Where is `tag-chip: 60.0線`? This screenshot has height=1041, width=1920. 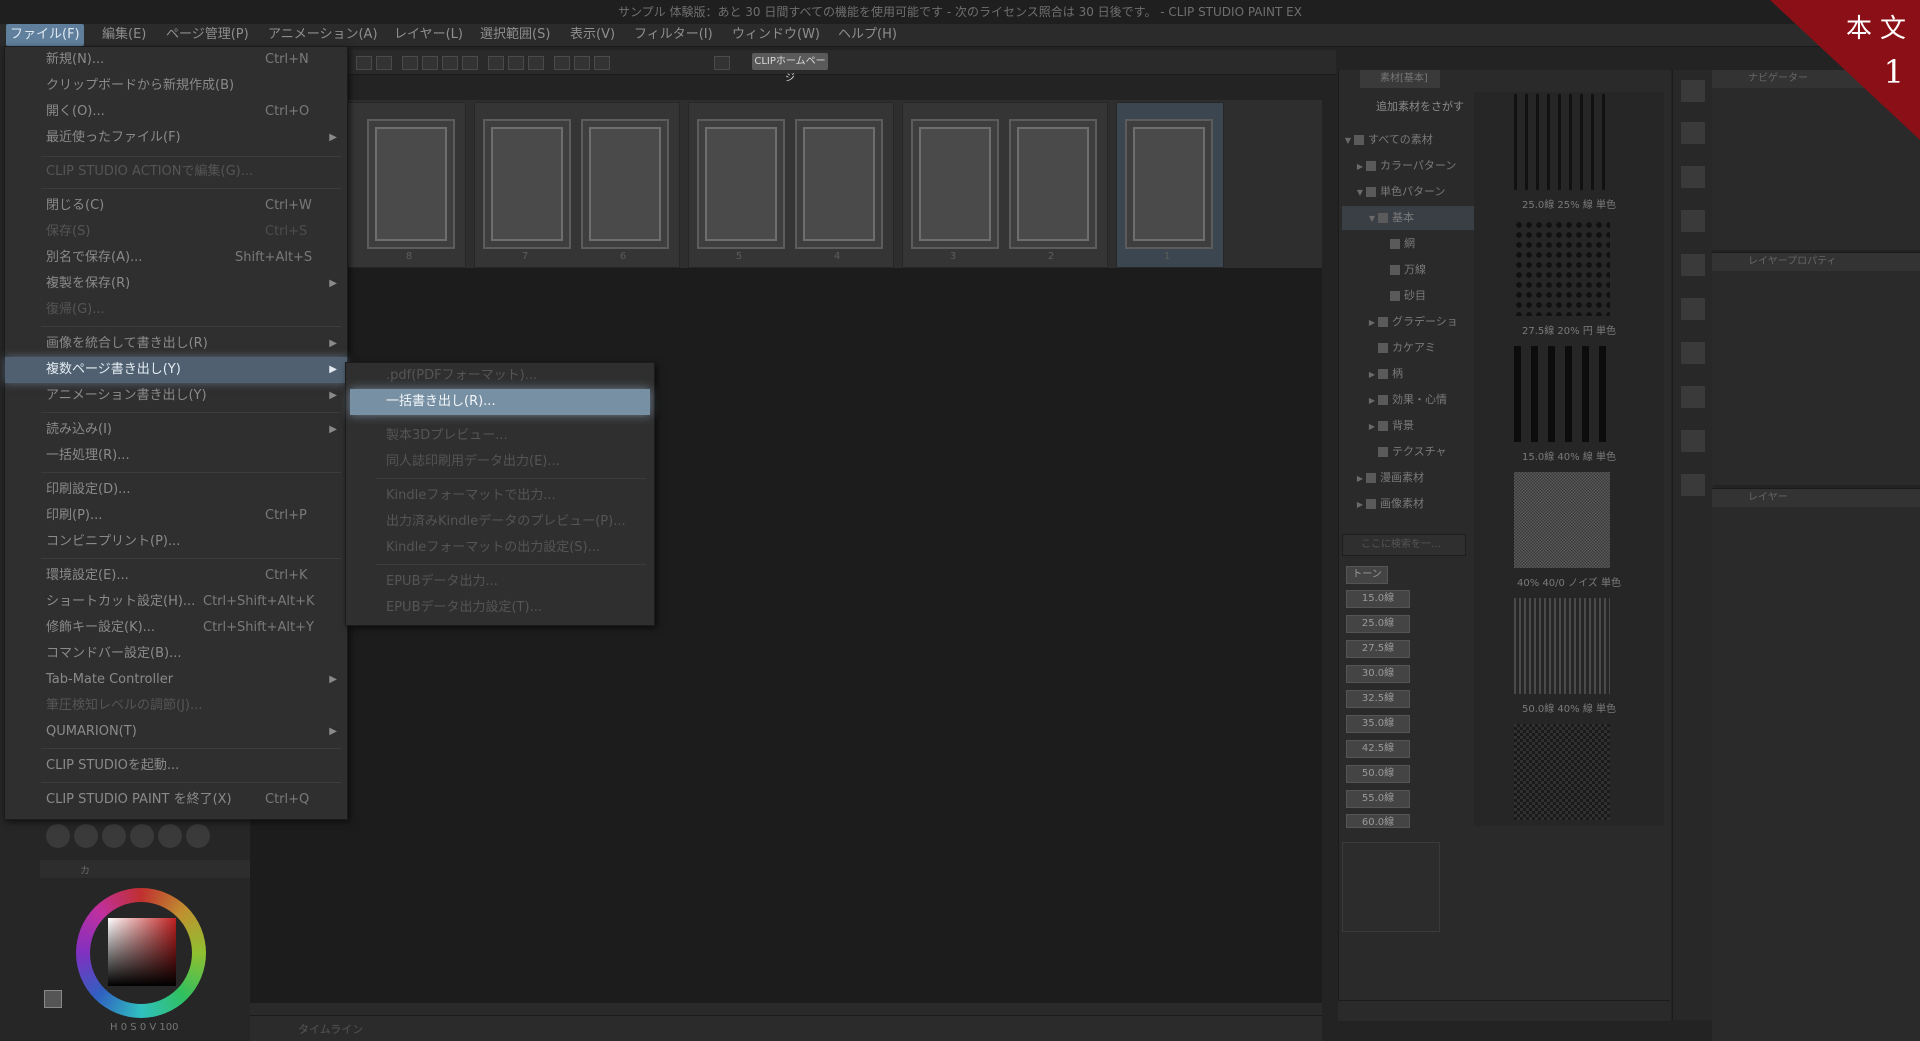
tag-chip: 60.0線 is located at coordinates (1378, 821).